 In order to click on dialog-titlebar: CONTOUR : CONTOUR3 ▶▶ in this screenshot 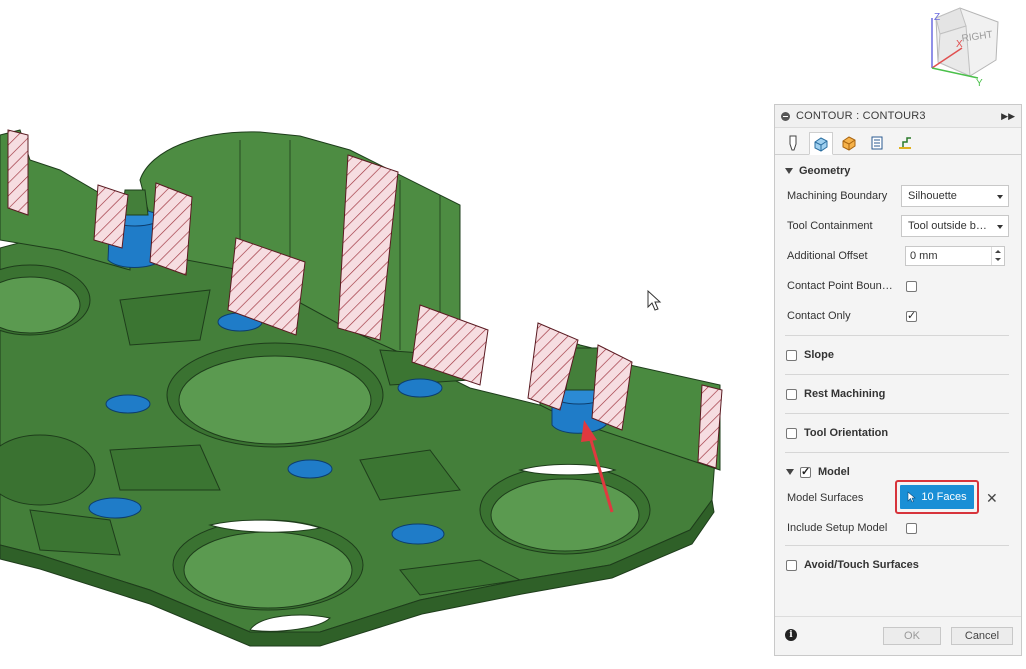, I will do `click(898, 116)`.